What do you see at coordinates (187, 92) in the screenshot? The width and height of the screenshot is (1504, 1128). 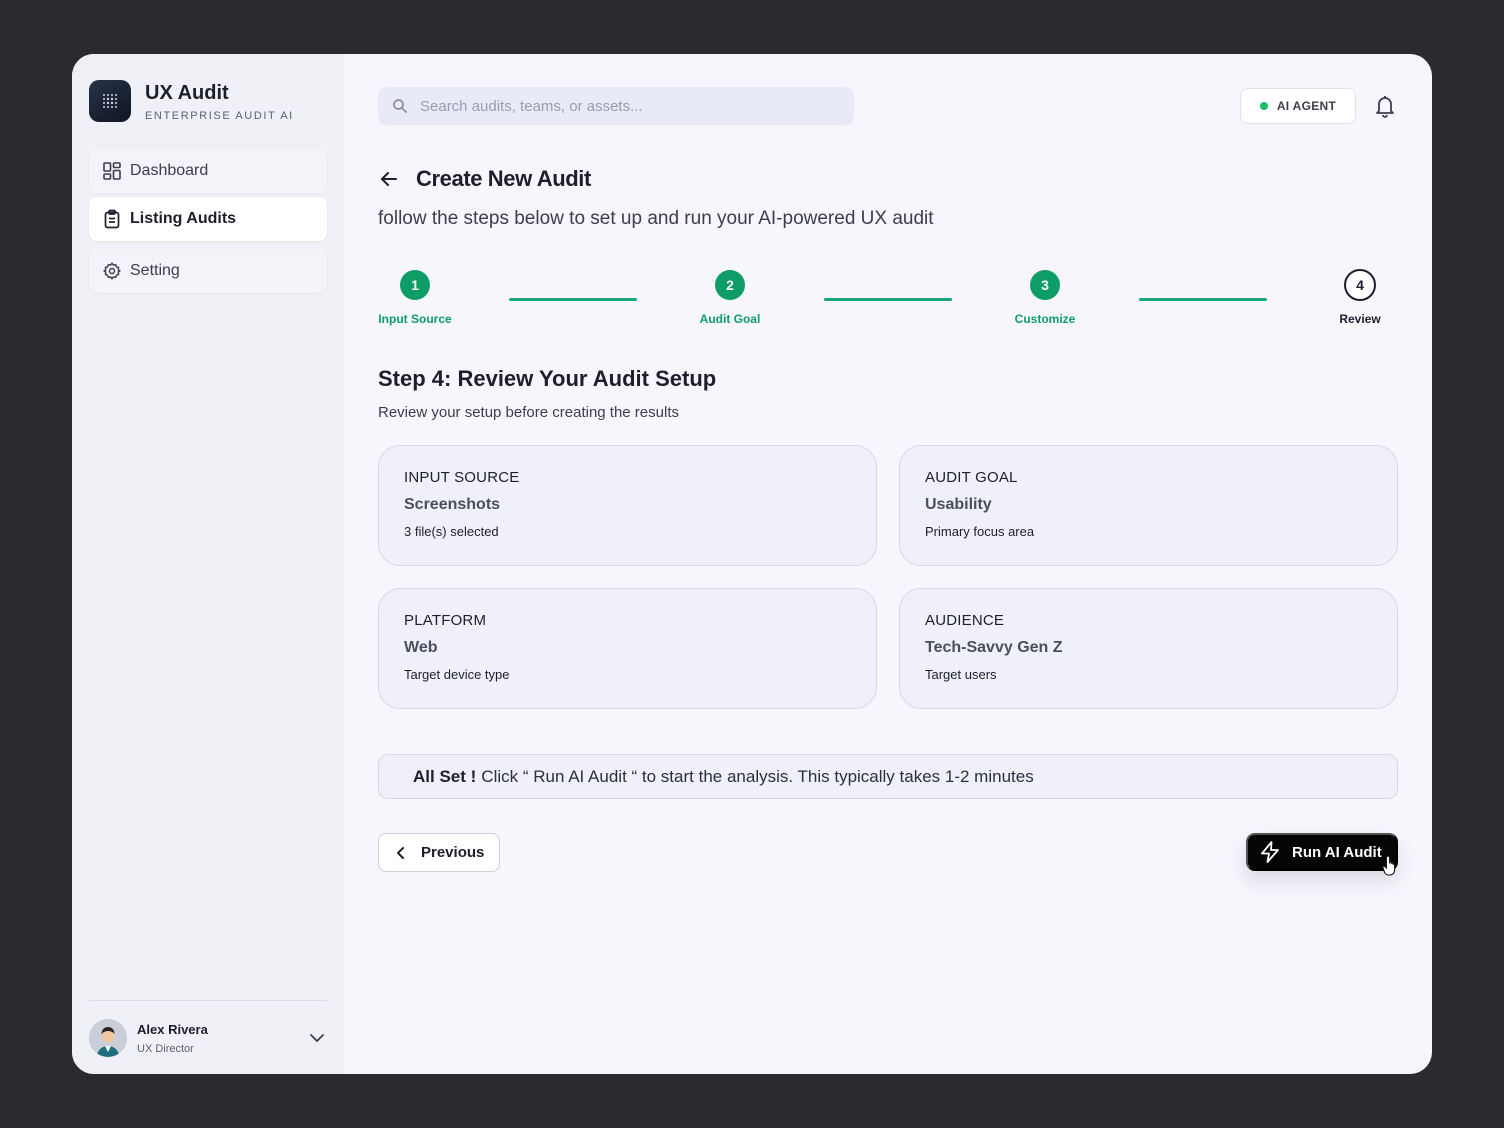 I see `brand-name: UX Audit` at bounding box center [187, 92].